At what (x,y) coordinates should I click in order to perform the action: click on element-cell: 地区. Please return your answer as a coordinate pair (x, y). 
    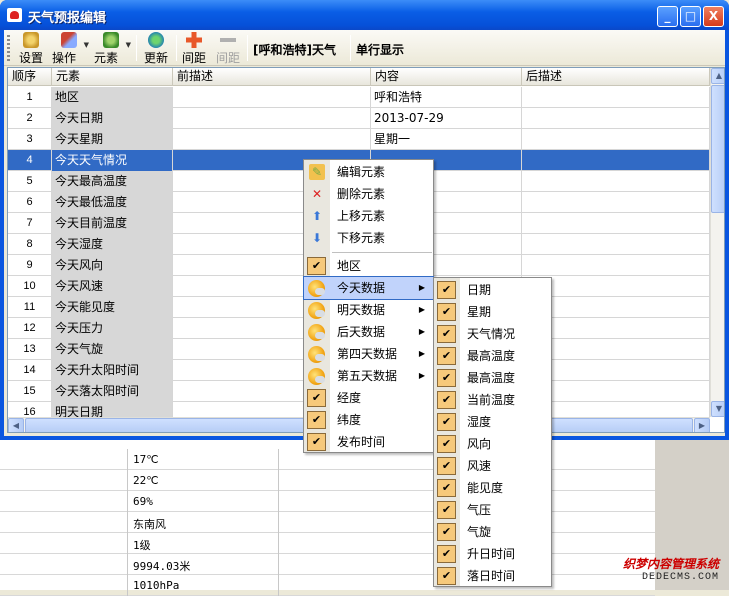
    Looking at the image, I should click on (112, 97).